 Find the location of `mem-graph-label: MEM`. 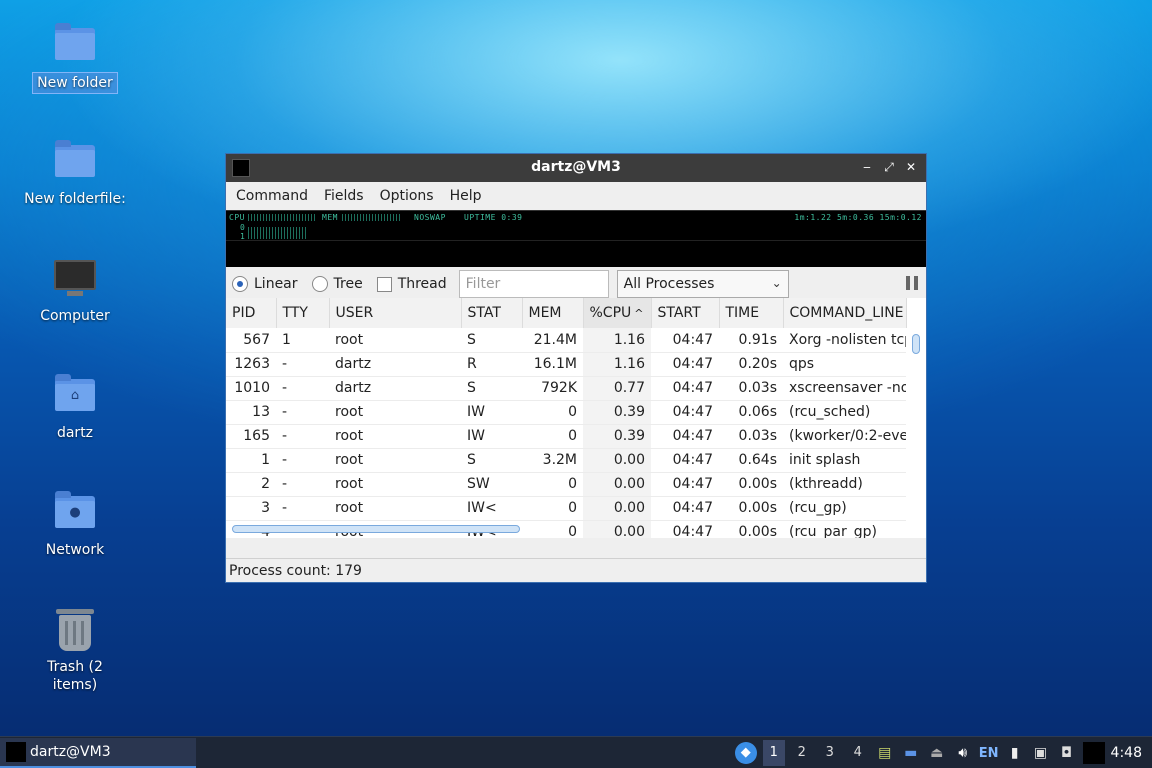

mem-graph-label: MEM is located at coordinates (330, 217).